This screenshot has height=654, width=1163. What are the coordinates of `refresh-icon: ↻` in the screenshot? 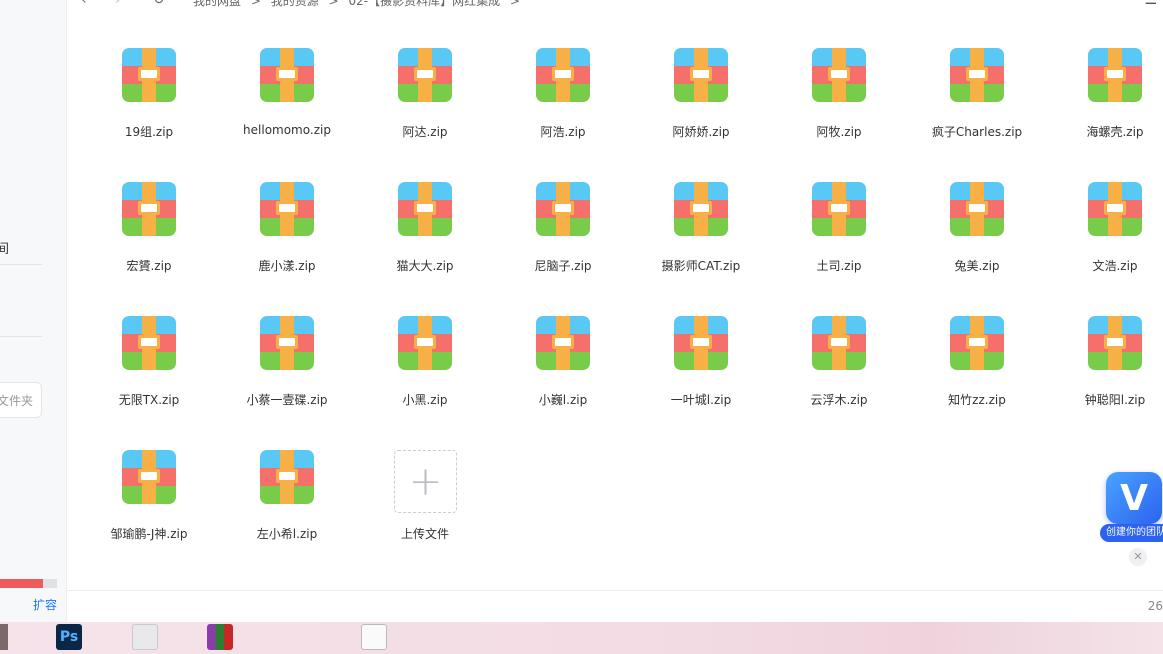 It's located at (159, 4).